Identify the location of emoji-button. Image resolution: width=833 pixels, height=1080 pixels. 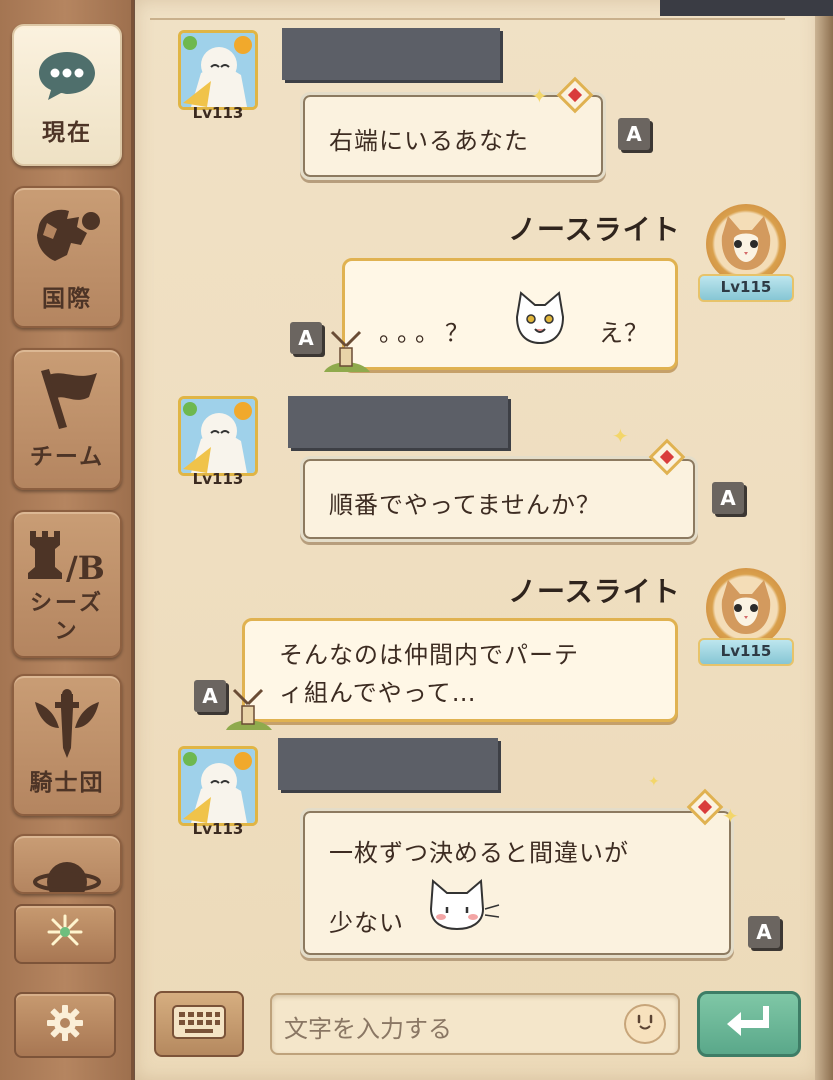
(645, 1024).